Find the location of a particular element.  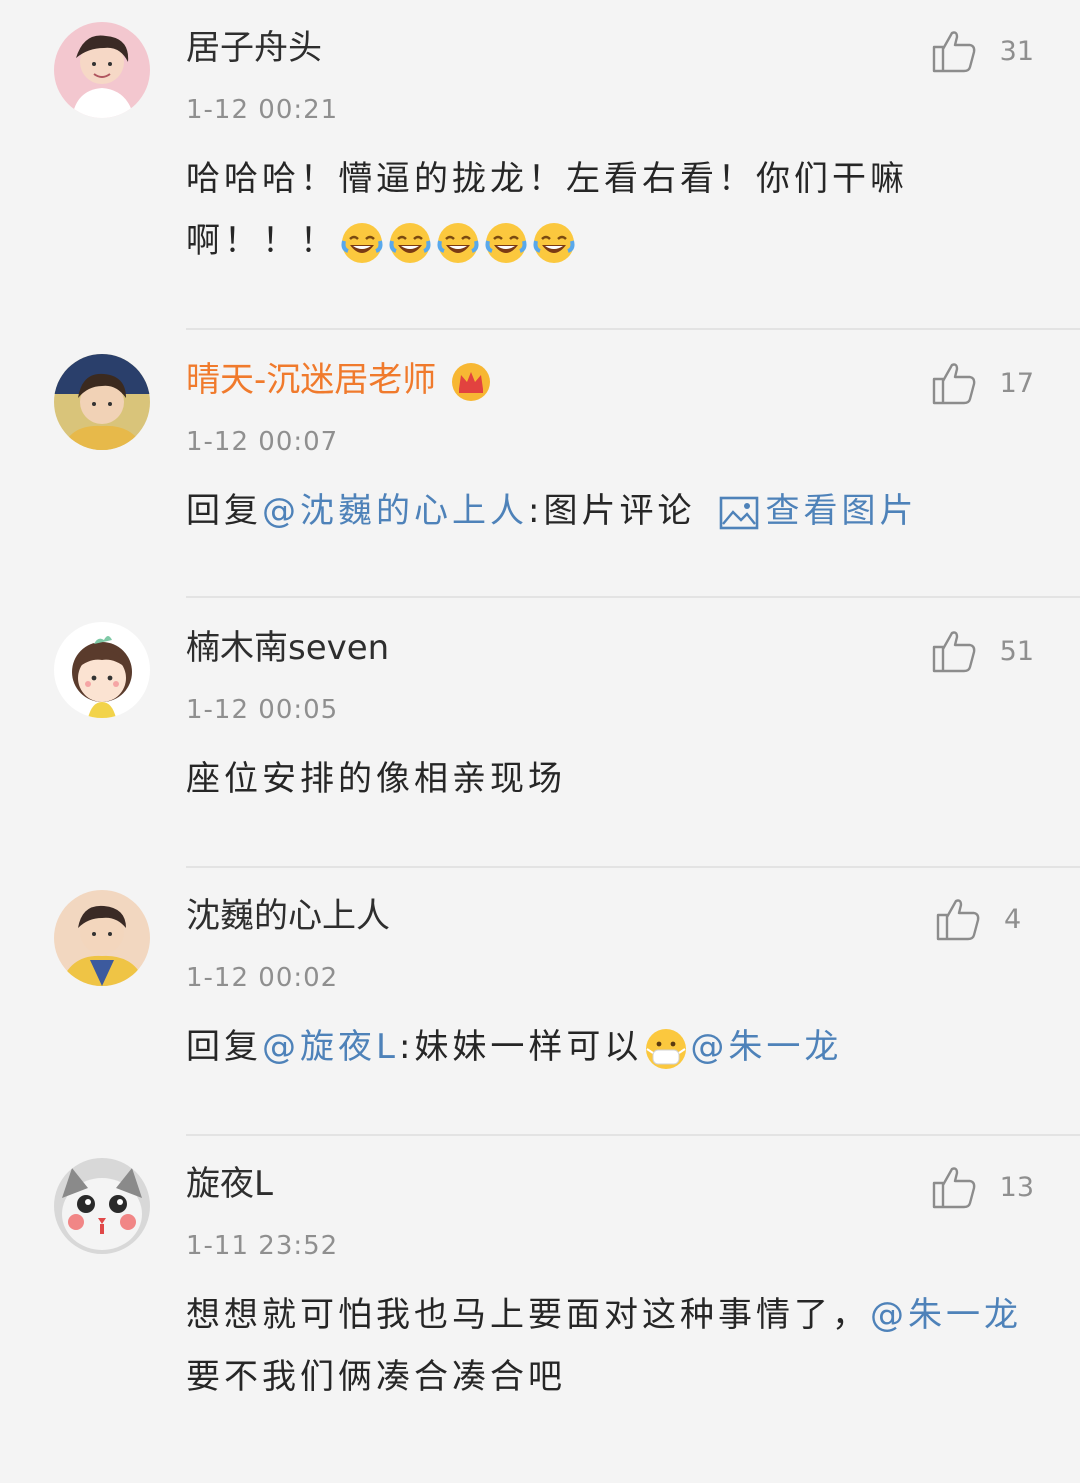

comment-body: 座位安排的像相亲现场 is located at coordinates (376, 779).